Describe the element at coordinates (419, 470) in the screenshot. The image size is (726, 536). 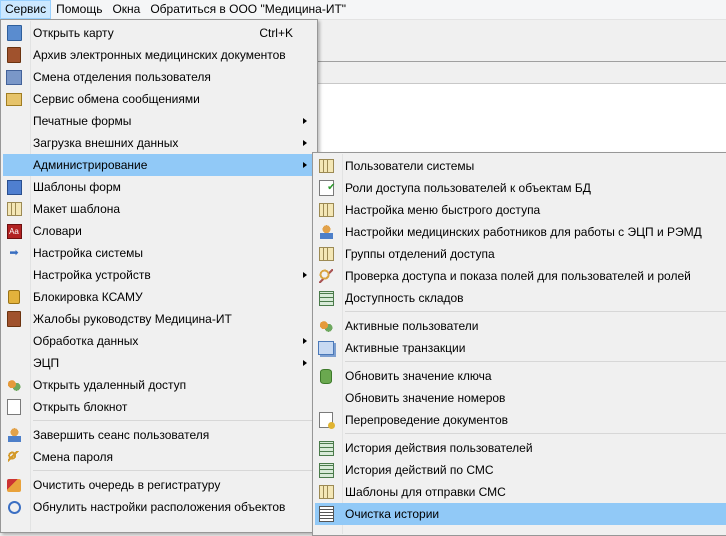
I see `menu-item-label: История действий по СМС` at that location.